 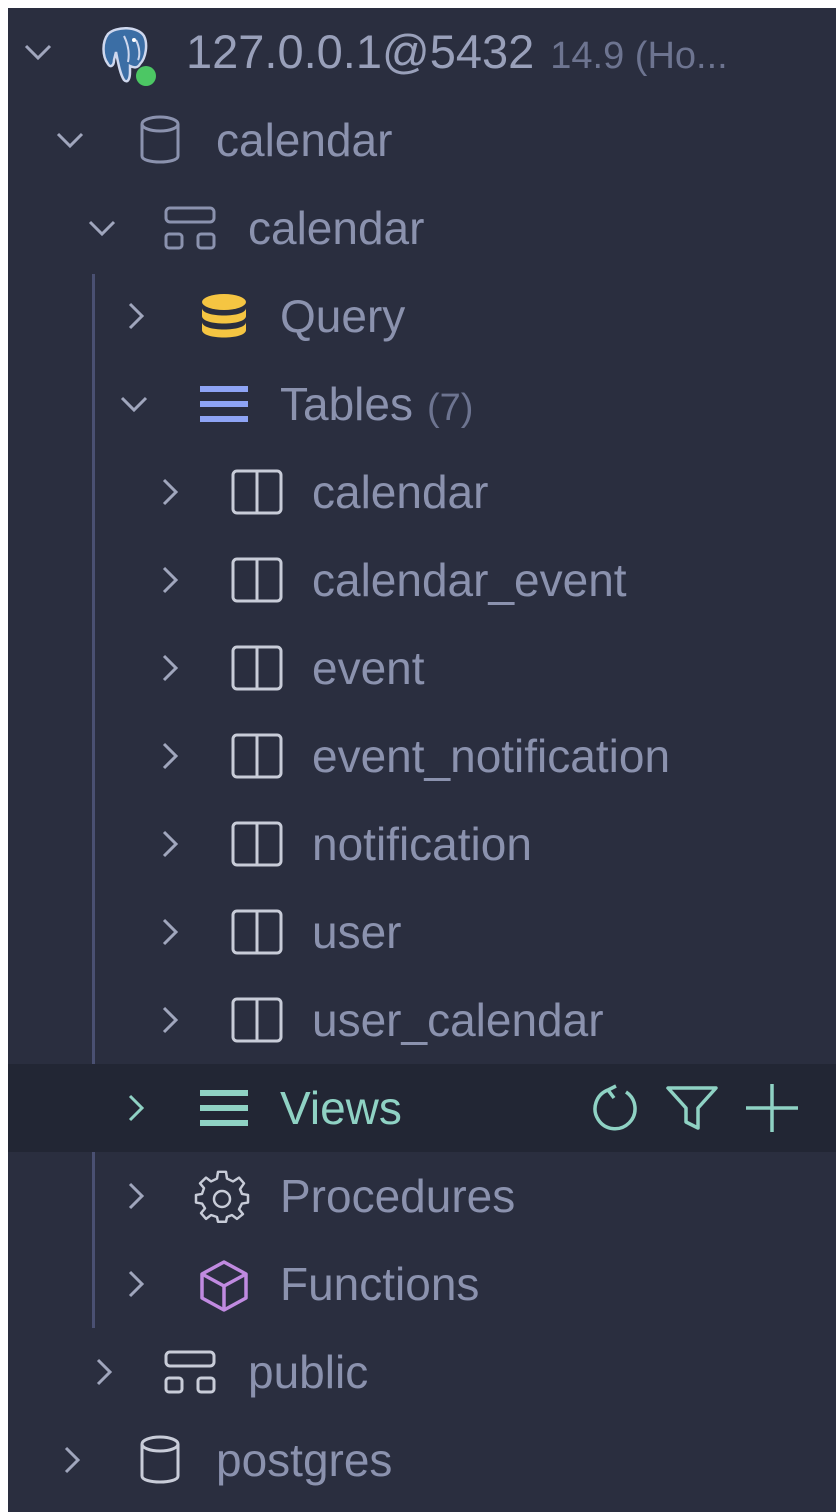 What do you see at coordinates (450, 408) in the screenshot?
I see `tables-count: (7)` at bounding box center [450, 408].